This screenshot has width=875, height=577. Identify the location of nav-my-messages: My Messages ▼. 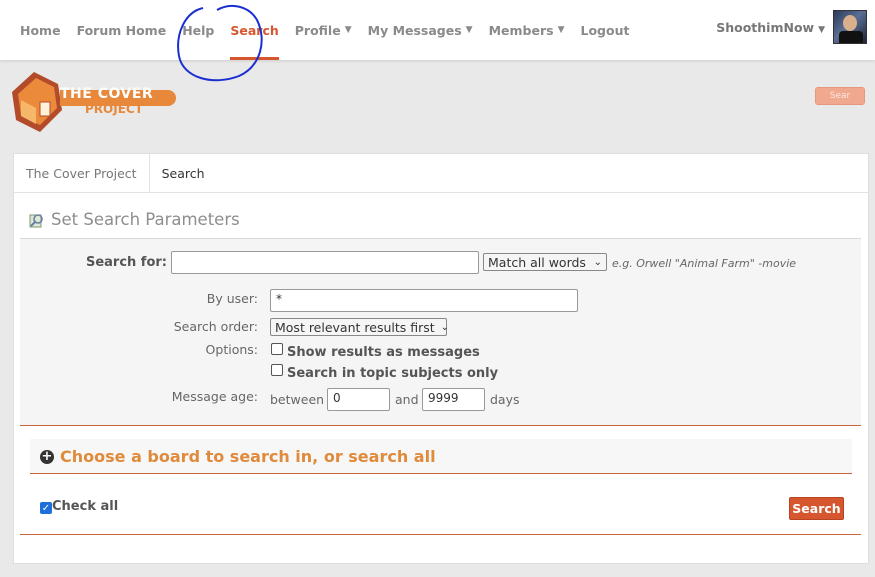
(420, 30).